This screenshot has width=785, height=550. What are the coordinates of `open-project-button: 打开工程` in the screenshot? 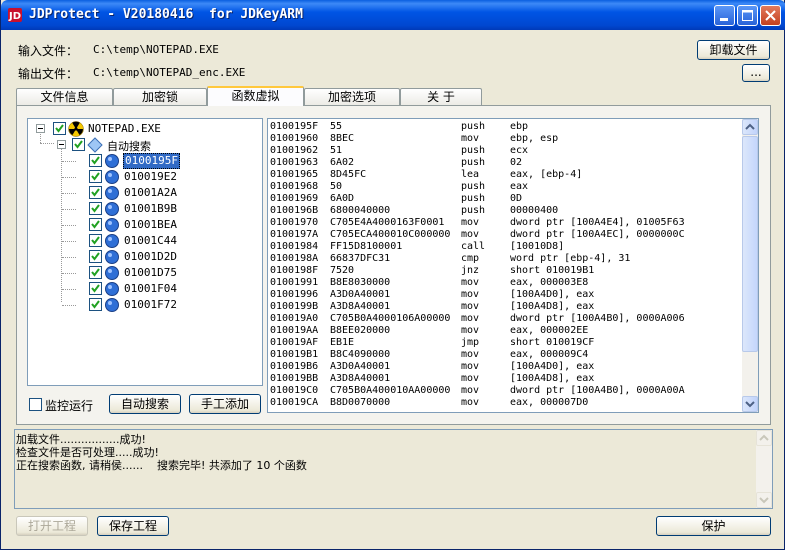 It's located at (52, 526).